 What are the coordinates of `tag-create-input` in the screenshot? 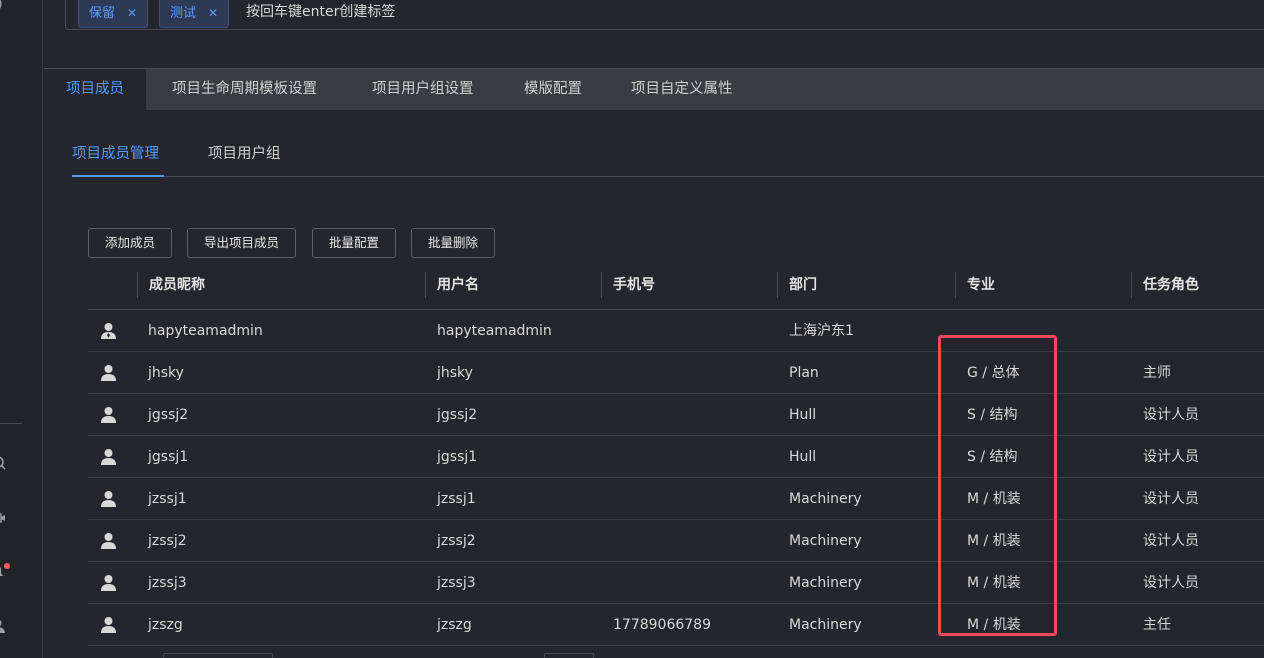 It's located at (496, 12).